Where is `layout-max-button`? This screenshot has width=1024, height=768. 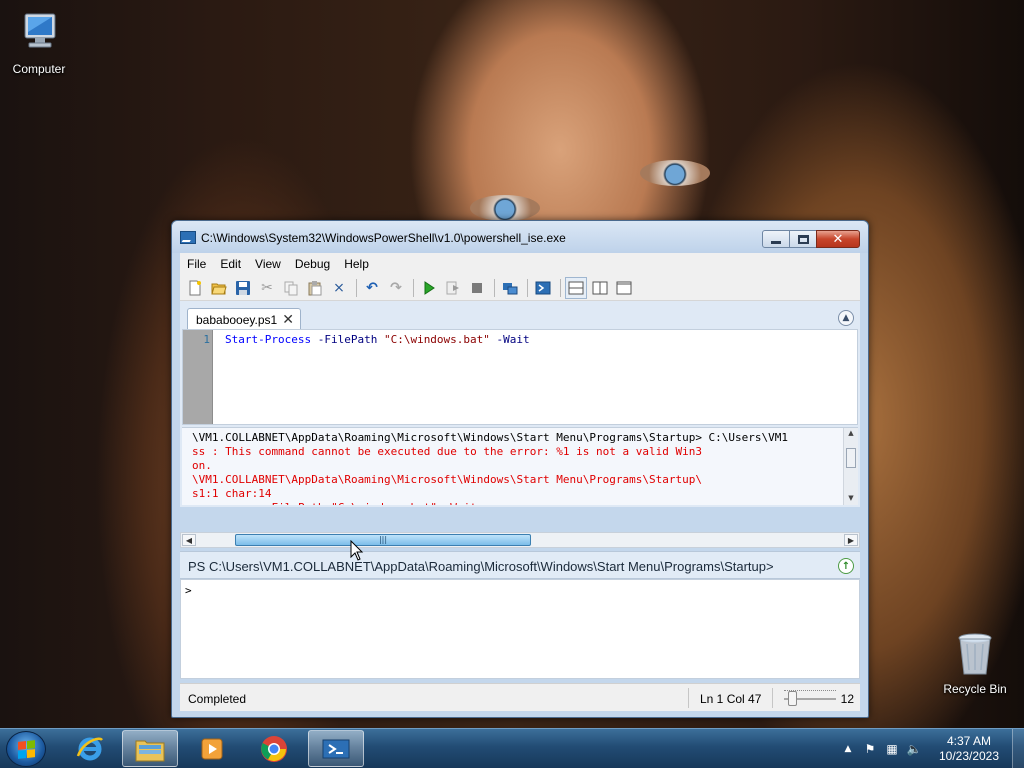 layout-max-button is located at coordinates (624, 288).